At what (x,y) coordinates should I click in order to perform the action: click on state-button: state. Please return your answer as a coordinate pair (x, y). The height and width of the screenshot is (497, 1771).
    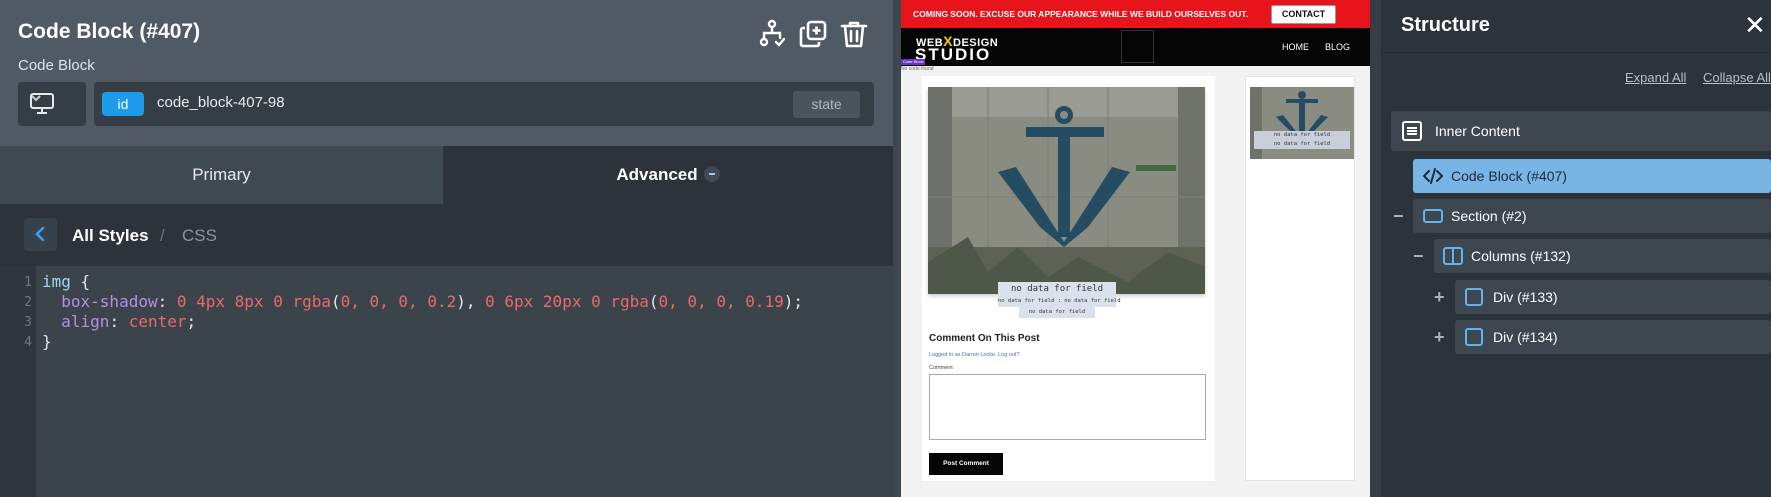
    Looking at the image, I should click on (826, 104).